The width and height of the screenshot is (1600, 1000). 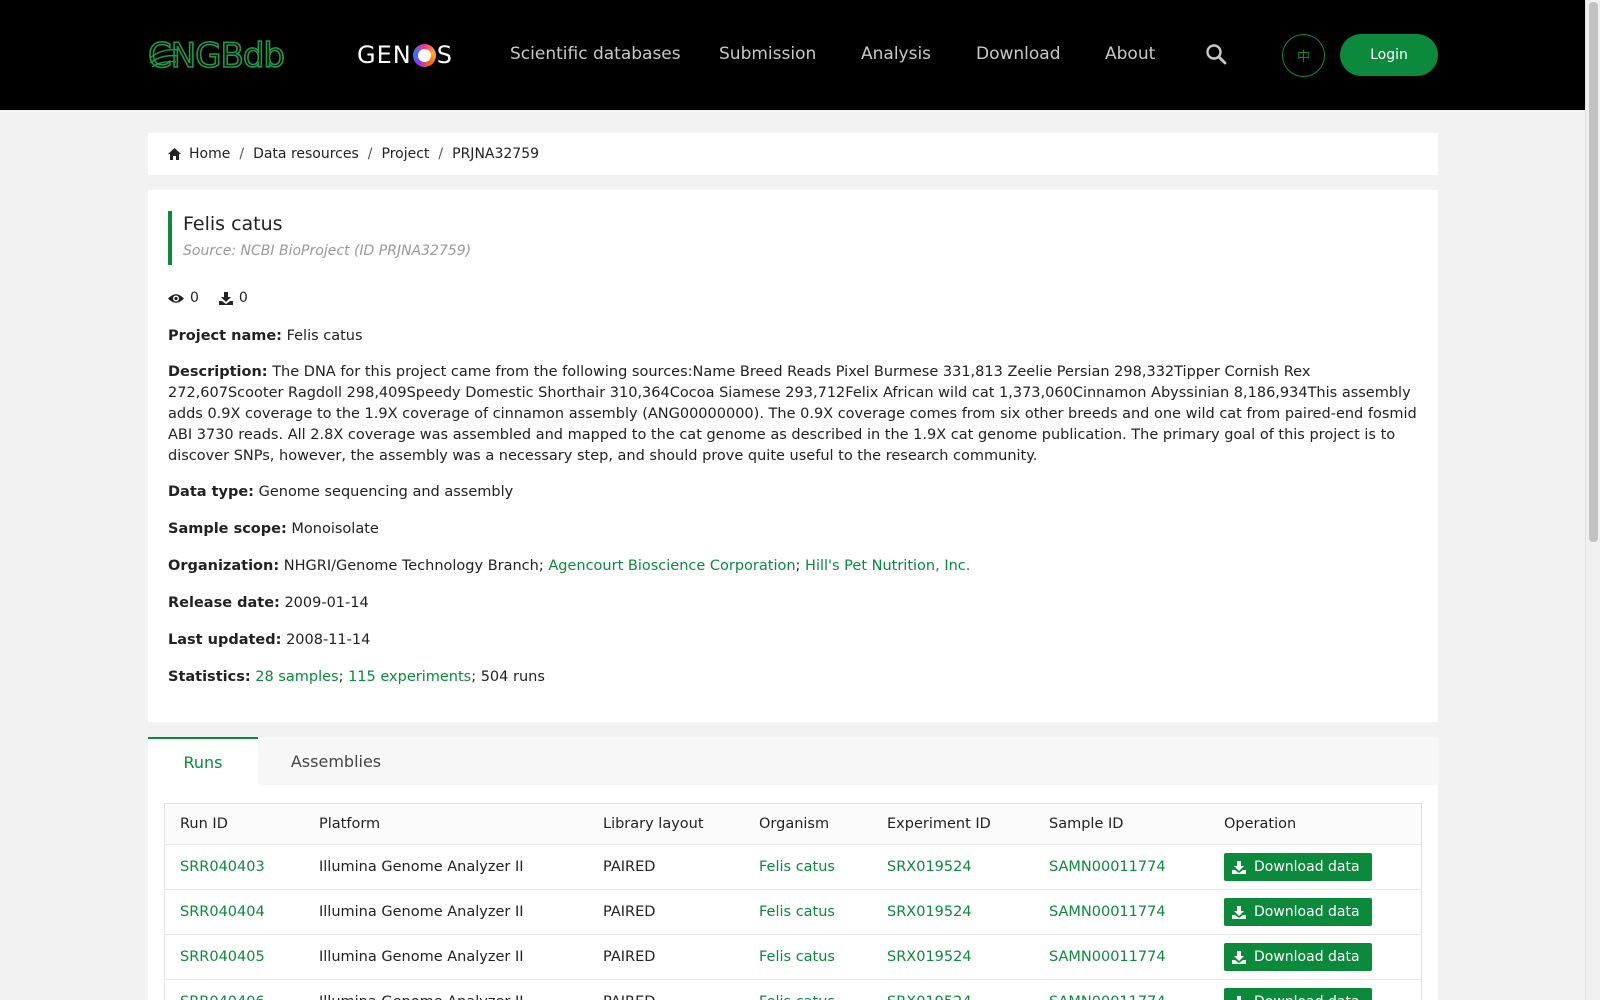 I want to click on run-id-link: SRR040405, so click(x=222, y=957).